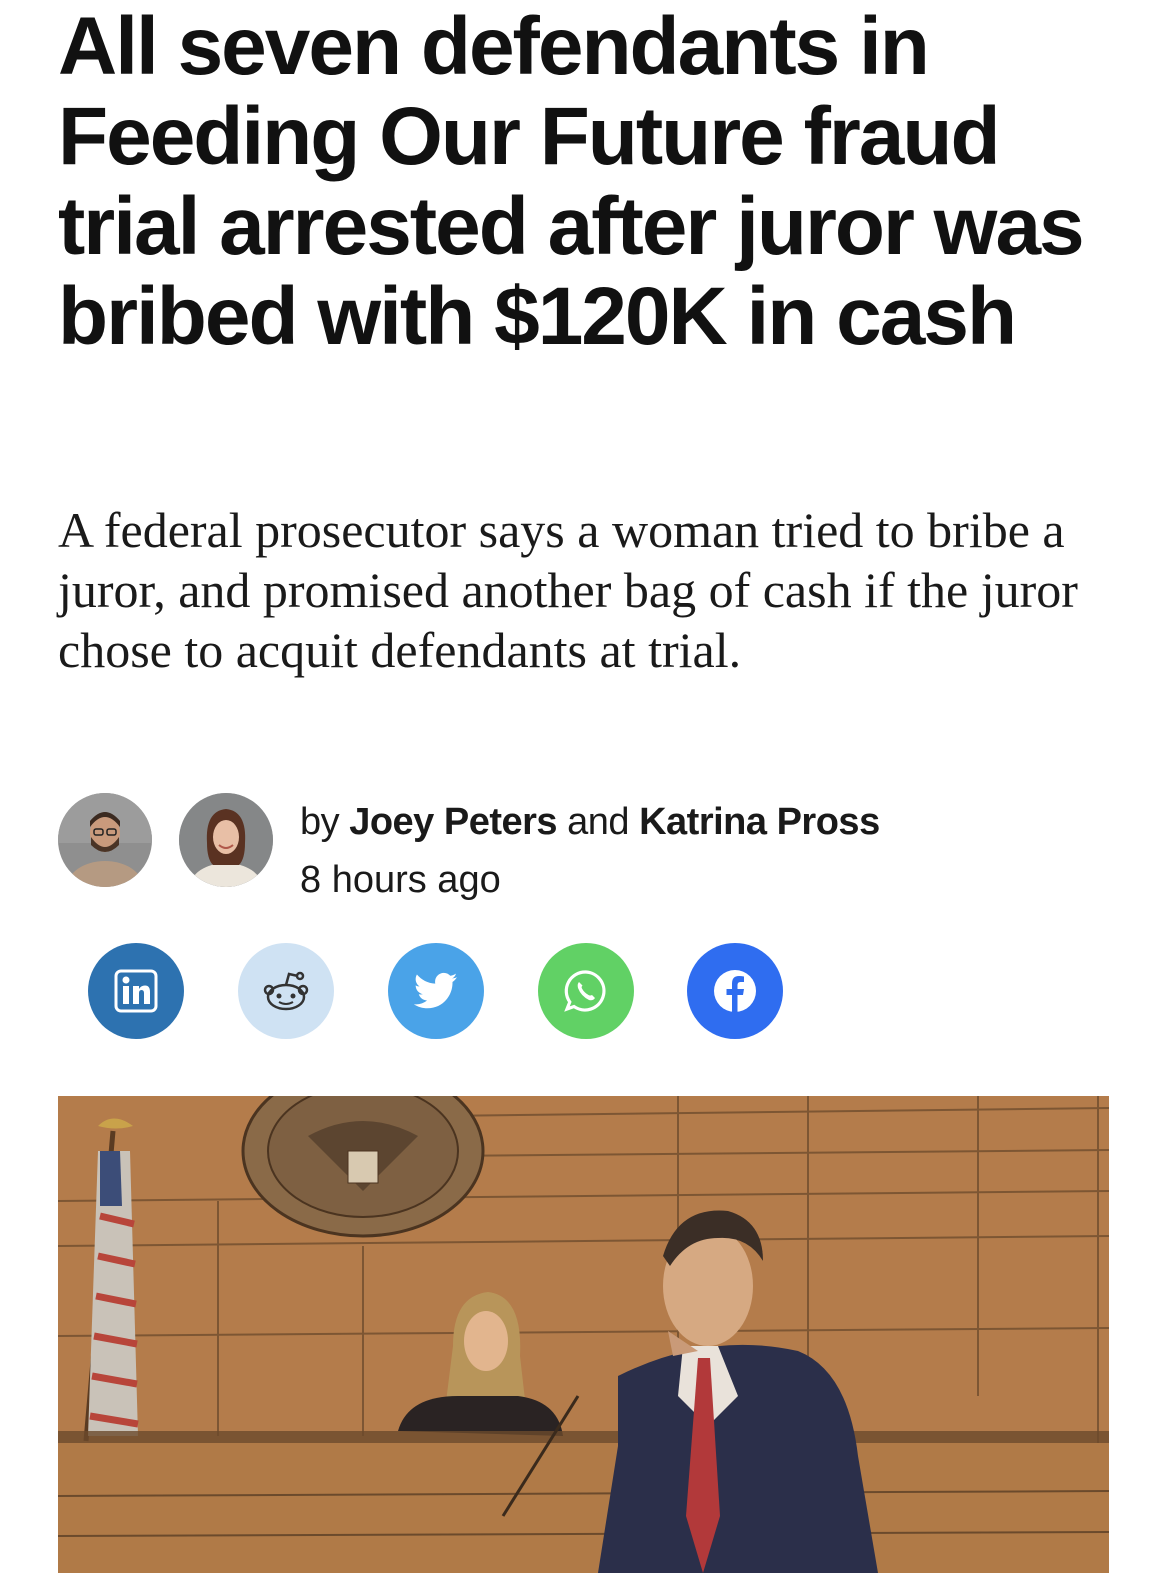 This screenshot has width=1169, height=1573. I want to click on byline-authors: by Joey Peters and Katrina Pross, so click(590, 822).